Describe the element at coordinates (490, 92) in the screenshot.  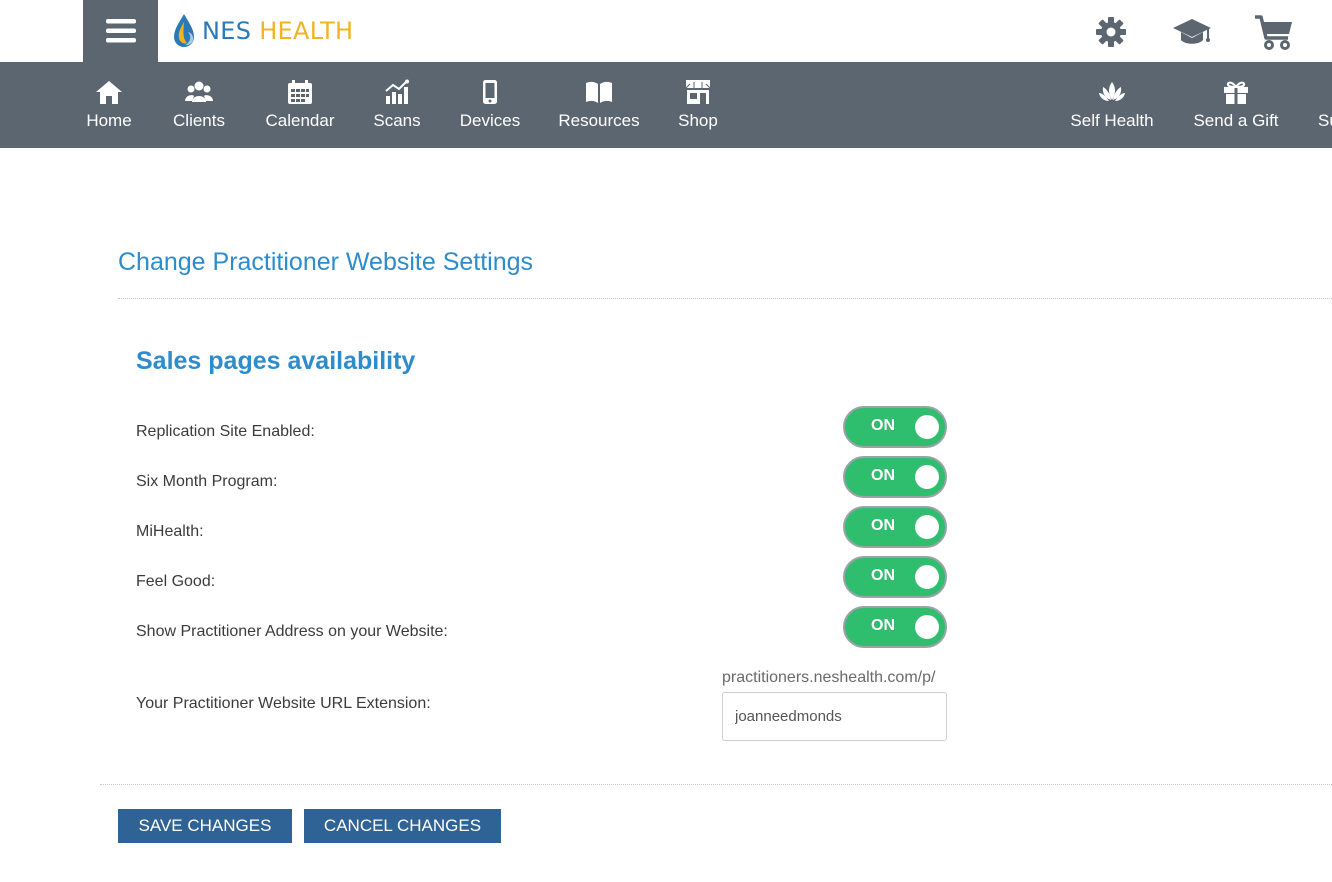
I see `device-icon` at that location.